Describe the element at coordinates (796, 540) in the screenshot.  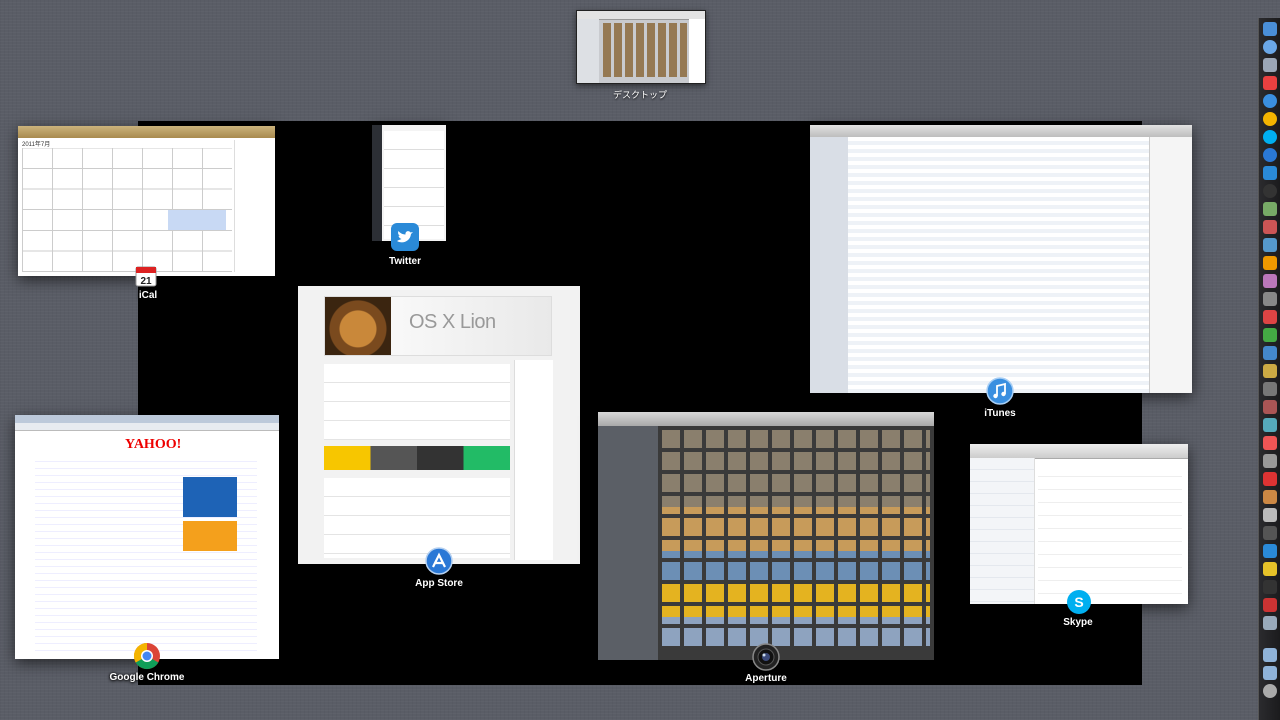
I see `aperture-photo-grid` at that location.